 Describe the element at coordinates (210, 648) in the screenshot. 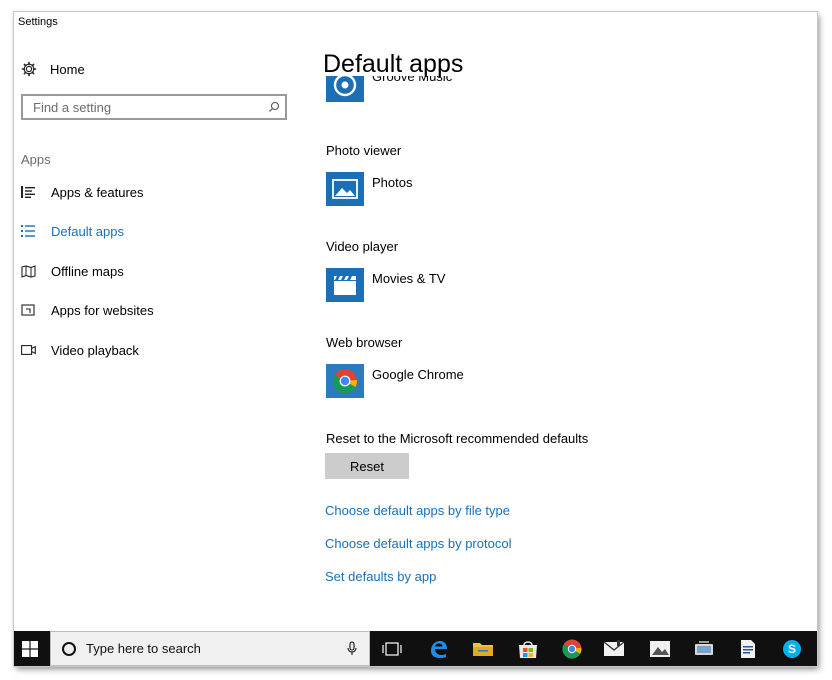

I see `taskbar-search-box: Type here to search` at that location.